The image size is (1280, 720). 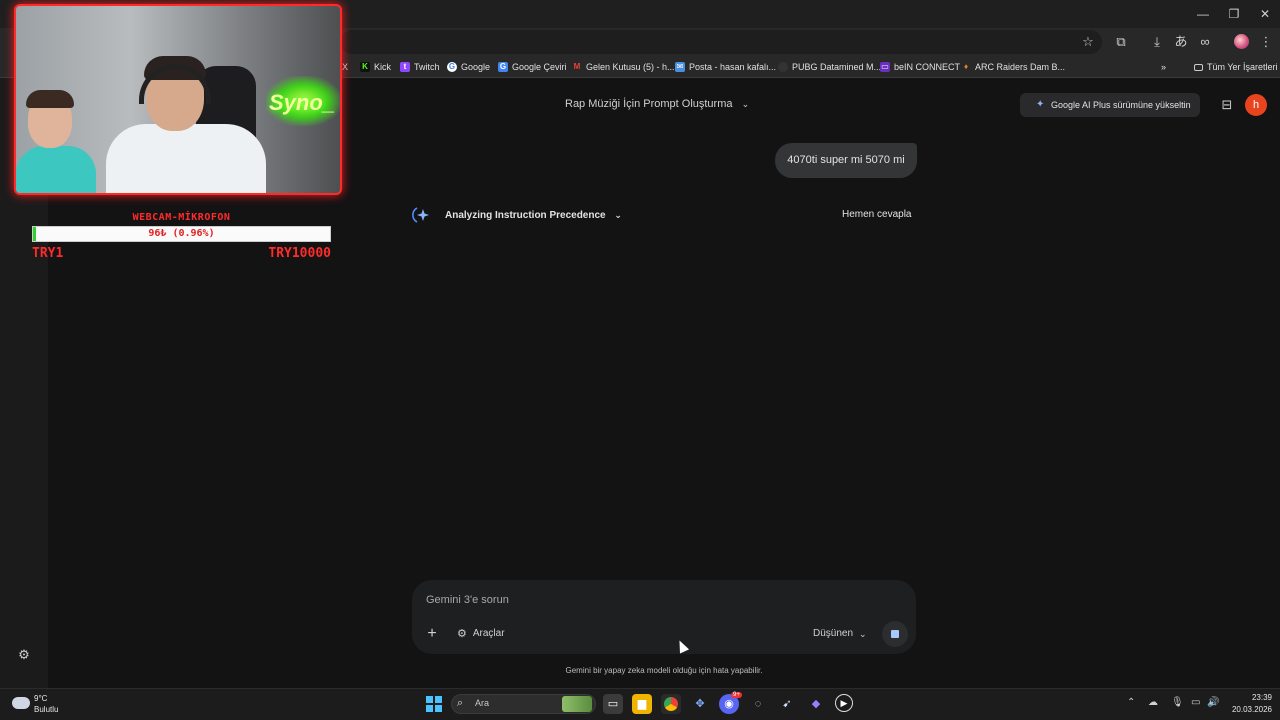 I want to click on bookmark-kick: K Kick, so click(x=375, y=67).